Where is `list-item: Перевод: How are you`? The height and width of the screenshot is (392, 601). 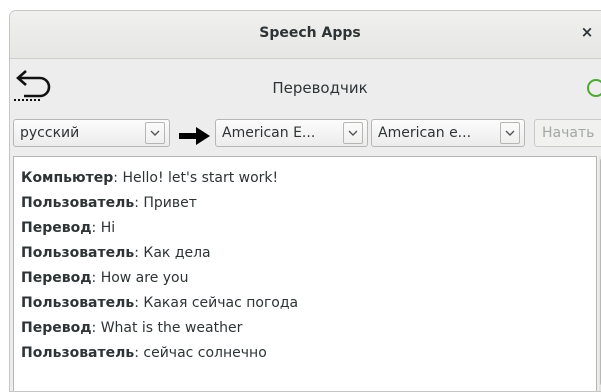
list-item: Перевод: How are you is located at coordinates (105, 278).